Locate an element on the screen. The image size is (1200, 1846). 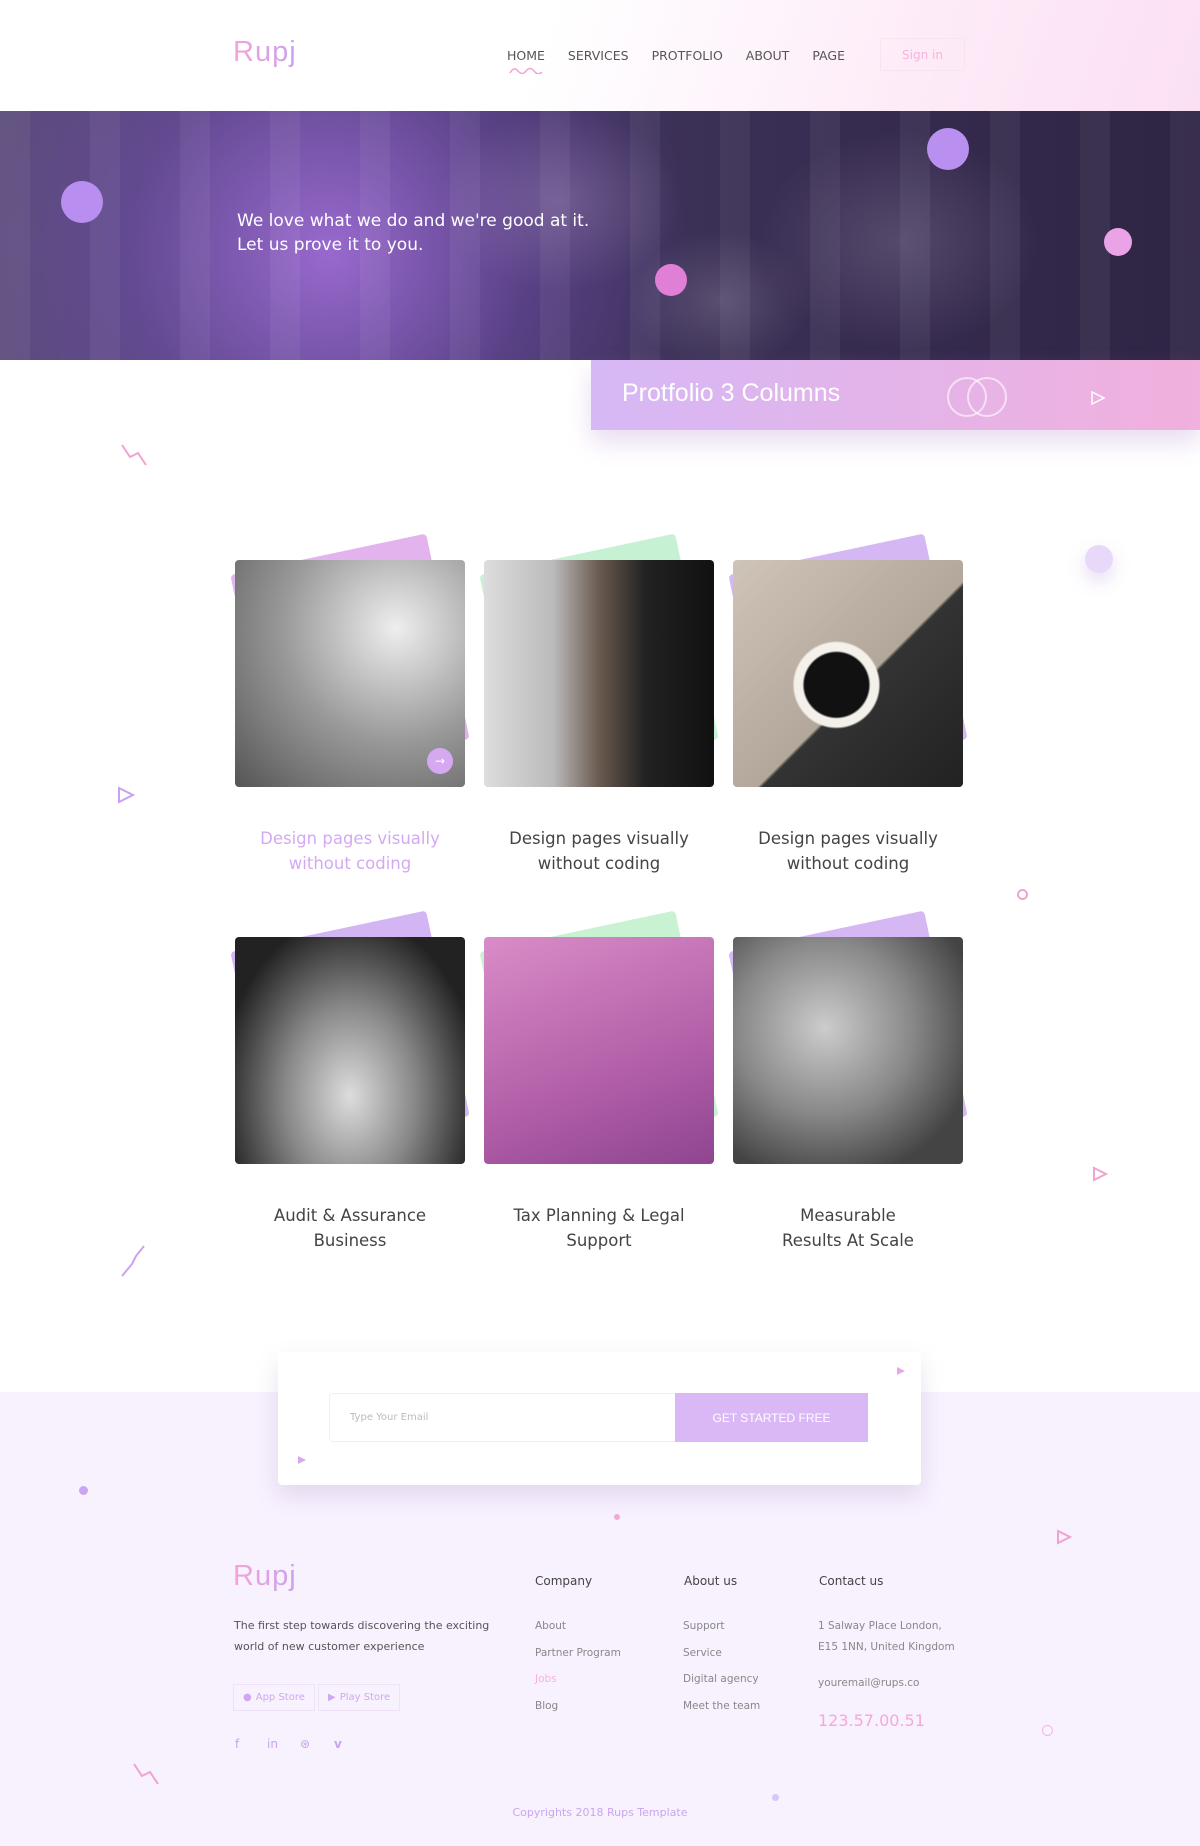
facebook-icon: f is located at coordinates (237, 1744).